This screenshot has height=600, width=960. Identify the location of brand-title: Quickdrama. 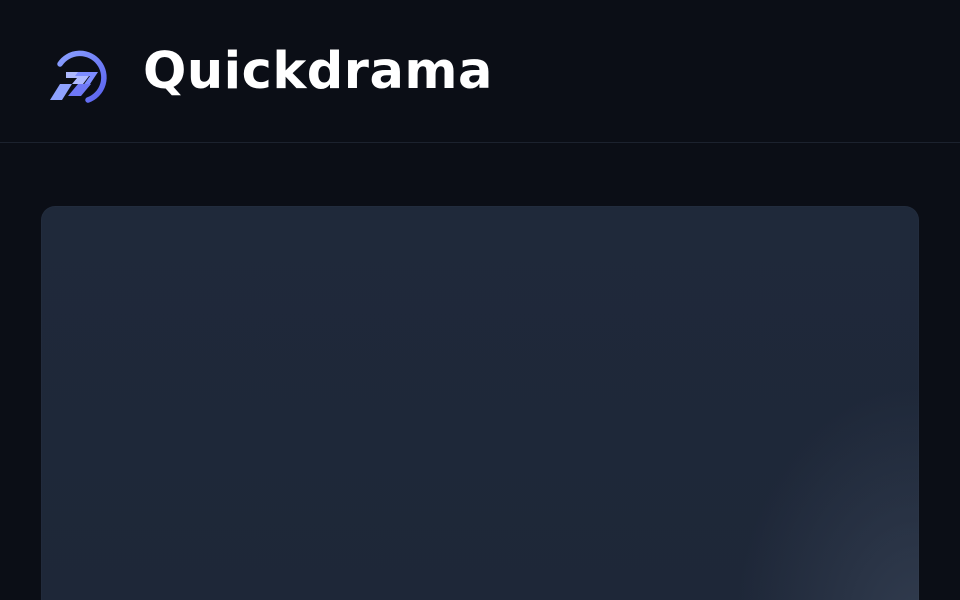
(318, 71).